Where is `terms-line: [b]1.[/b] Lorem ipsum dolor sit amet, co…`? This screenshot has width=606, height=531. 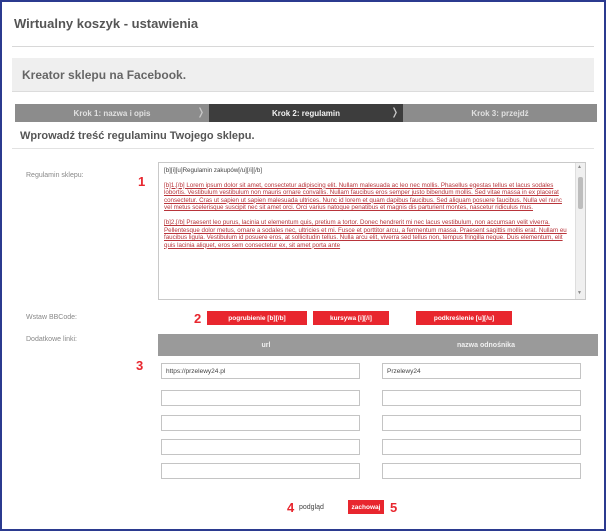
terms-line: [b]1.[/b] Lorem ipsum dolor sit amet, co… is located at coordinates (363, 196).